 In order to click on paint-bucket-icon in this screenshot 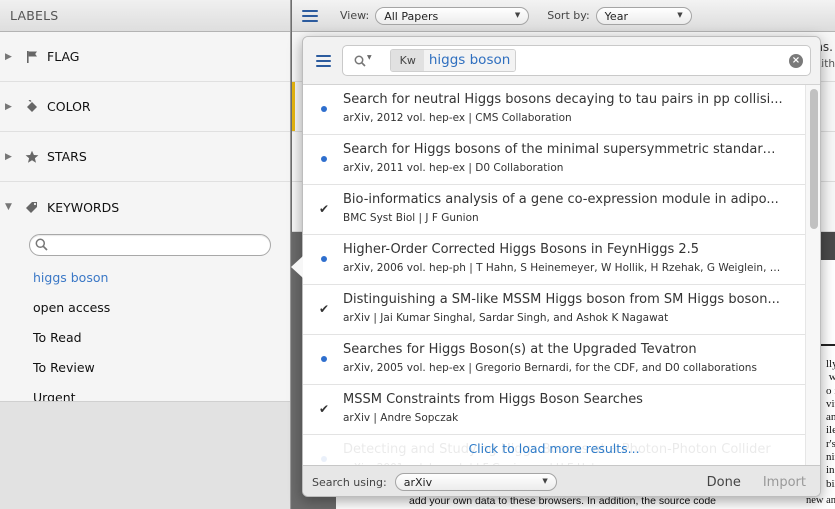, I will do `click(32, 107)`.